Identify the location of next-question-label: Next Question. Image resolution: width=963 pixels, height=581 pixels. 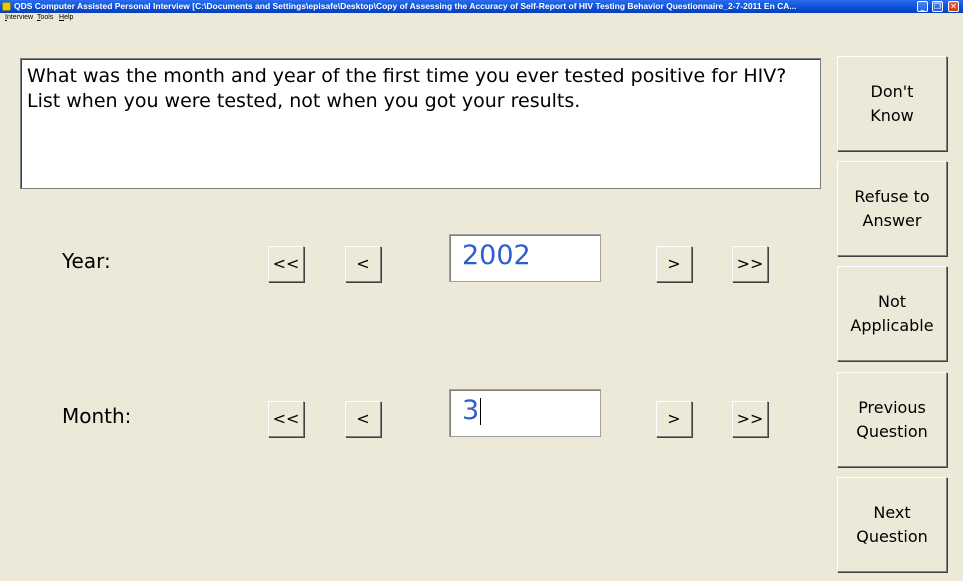
(892, 524).